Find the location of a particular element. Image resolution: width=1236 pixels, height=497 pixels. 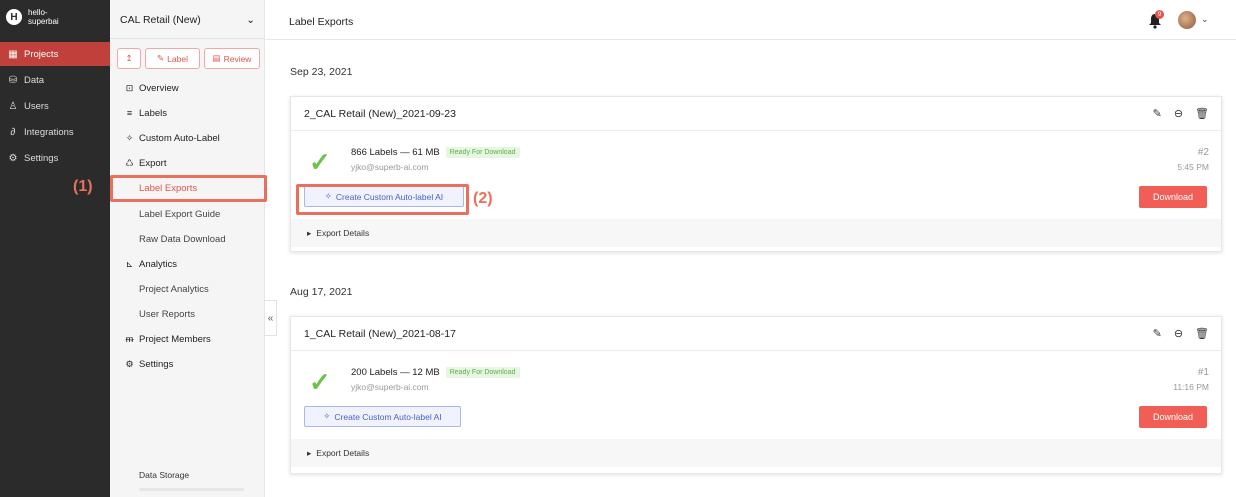

review-button: ▤ Review is located at coordinates (232, 58).